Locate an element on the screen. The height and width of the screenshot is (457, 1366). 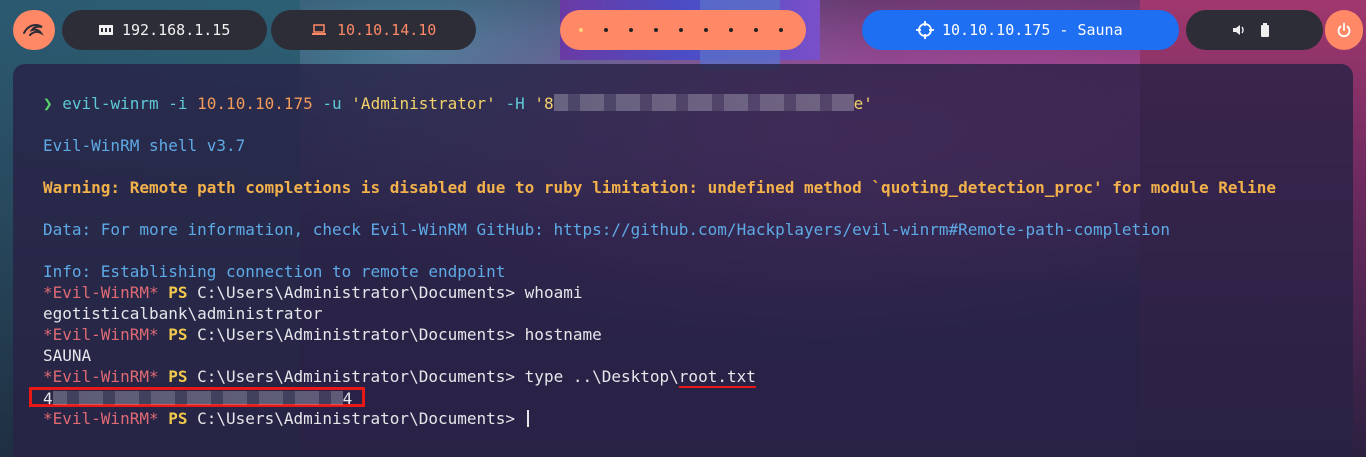
vpn-ip-widget: 10.10.14.10 is located at coordinates (373, 30).